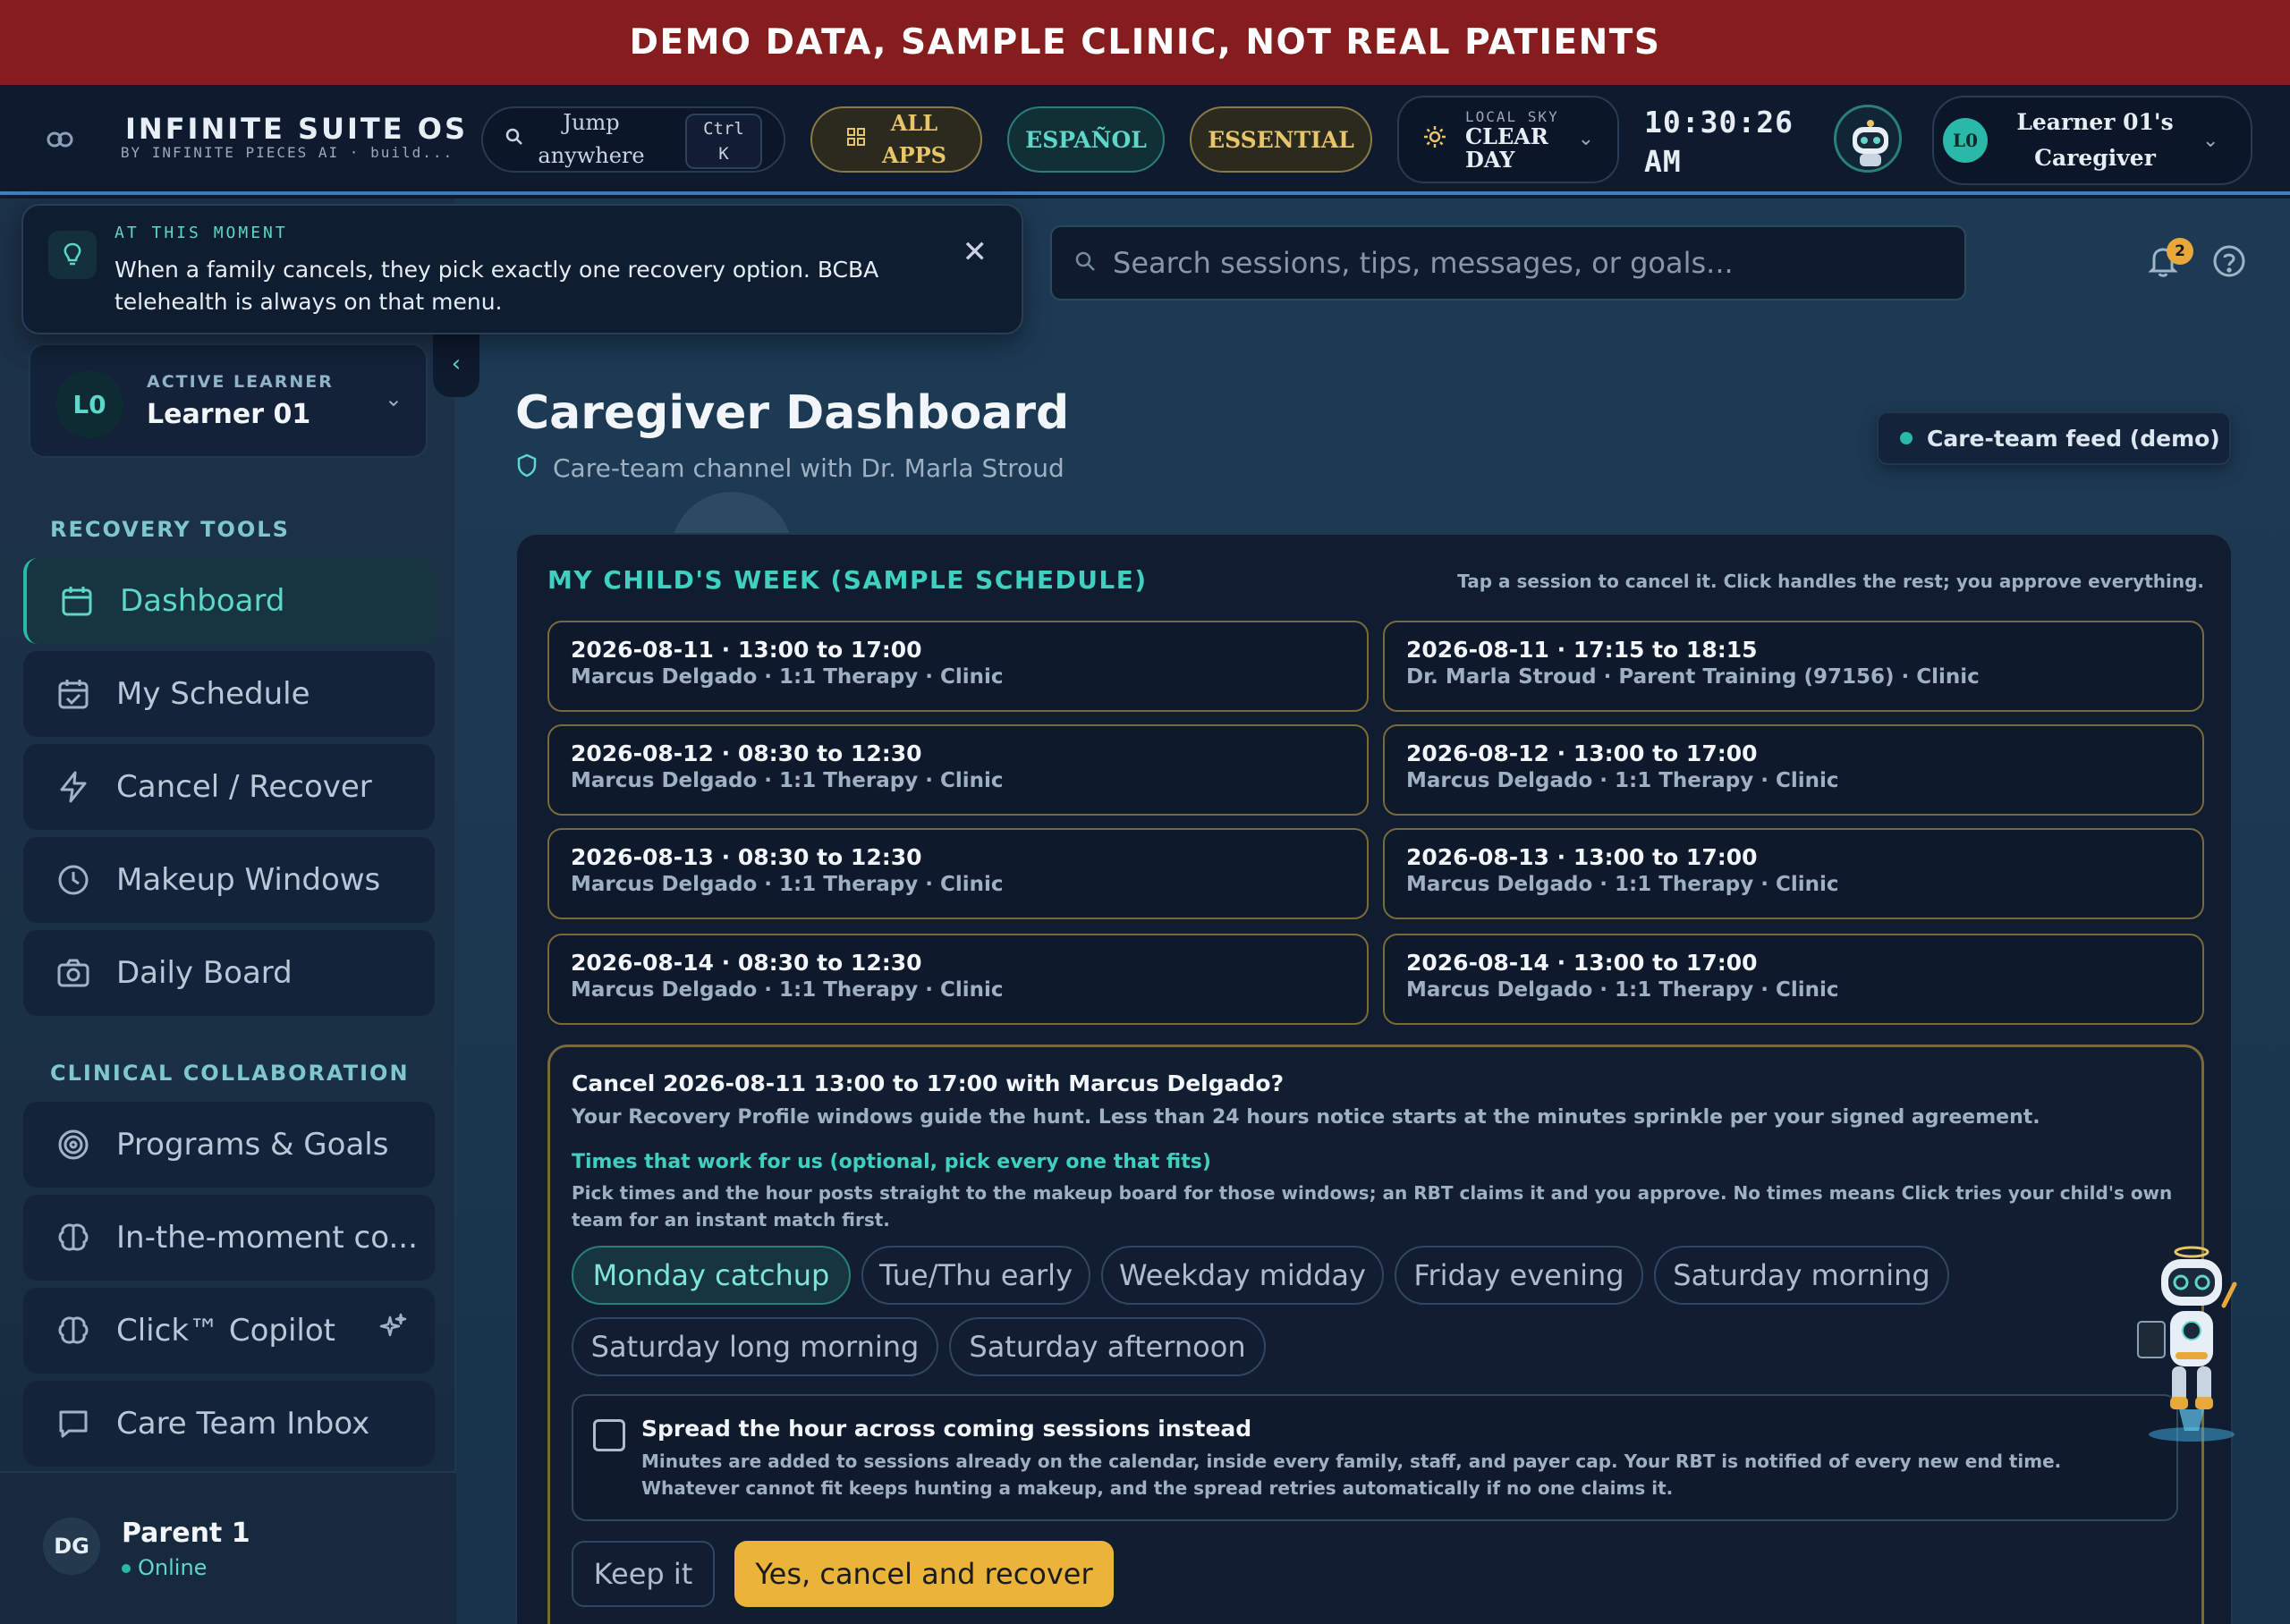  I want to click on session-datetime: 2026-08-11 · 17:15 to 18:15, so click(1582, 650).